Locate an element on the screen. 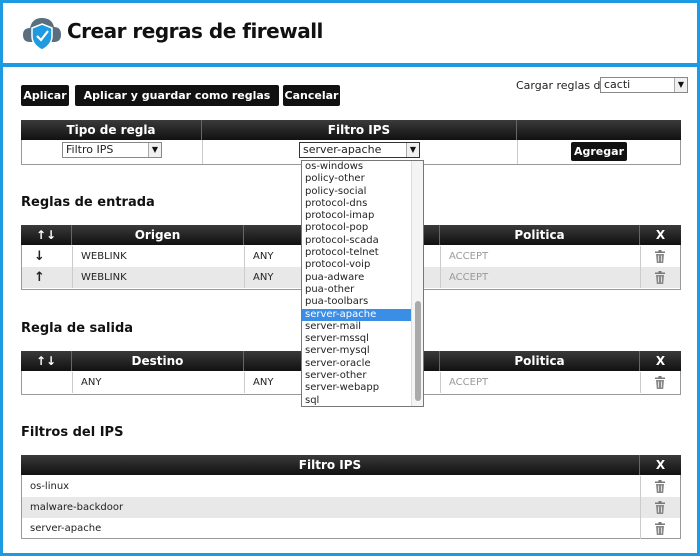 The height and width of the screenshot is (556, 700). cancel-button: Cancelar is located at coordinates (311, 95).